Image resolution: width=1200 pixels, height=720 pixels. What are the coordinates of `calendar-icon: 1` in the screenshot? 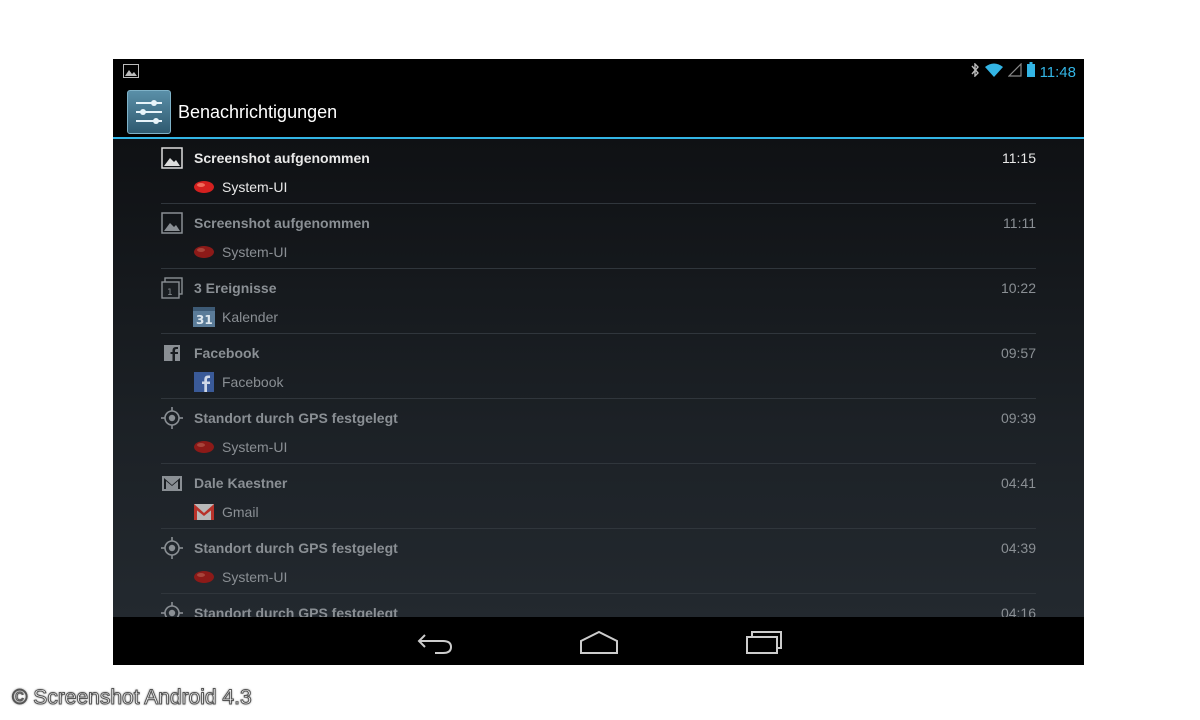 It's located at (172, 288).